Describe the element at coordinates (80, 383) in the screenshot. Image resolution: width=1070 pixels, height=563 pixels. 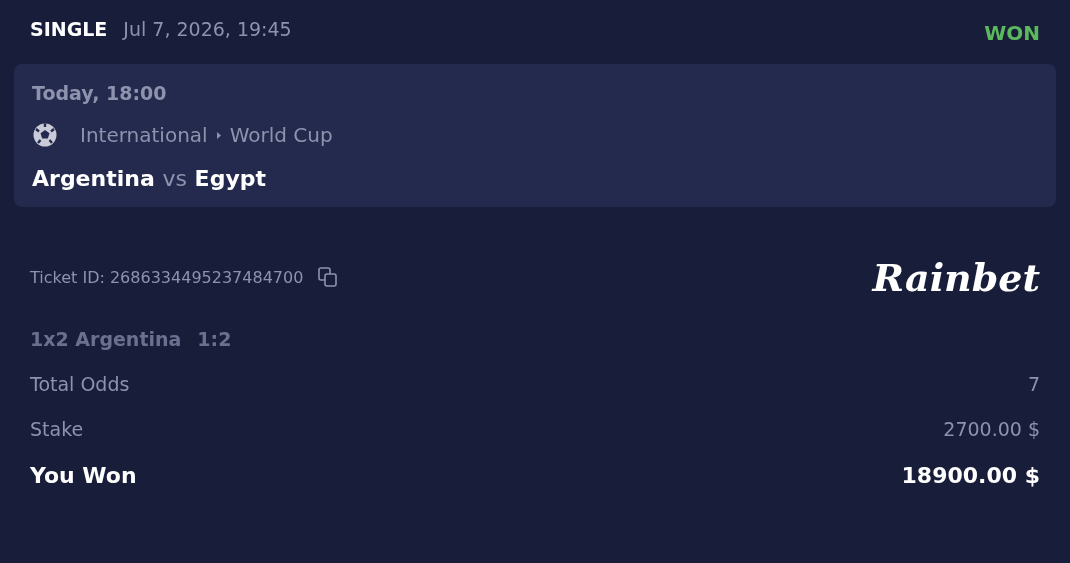
I see `summary-label: Total Odds` at that location.